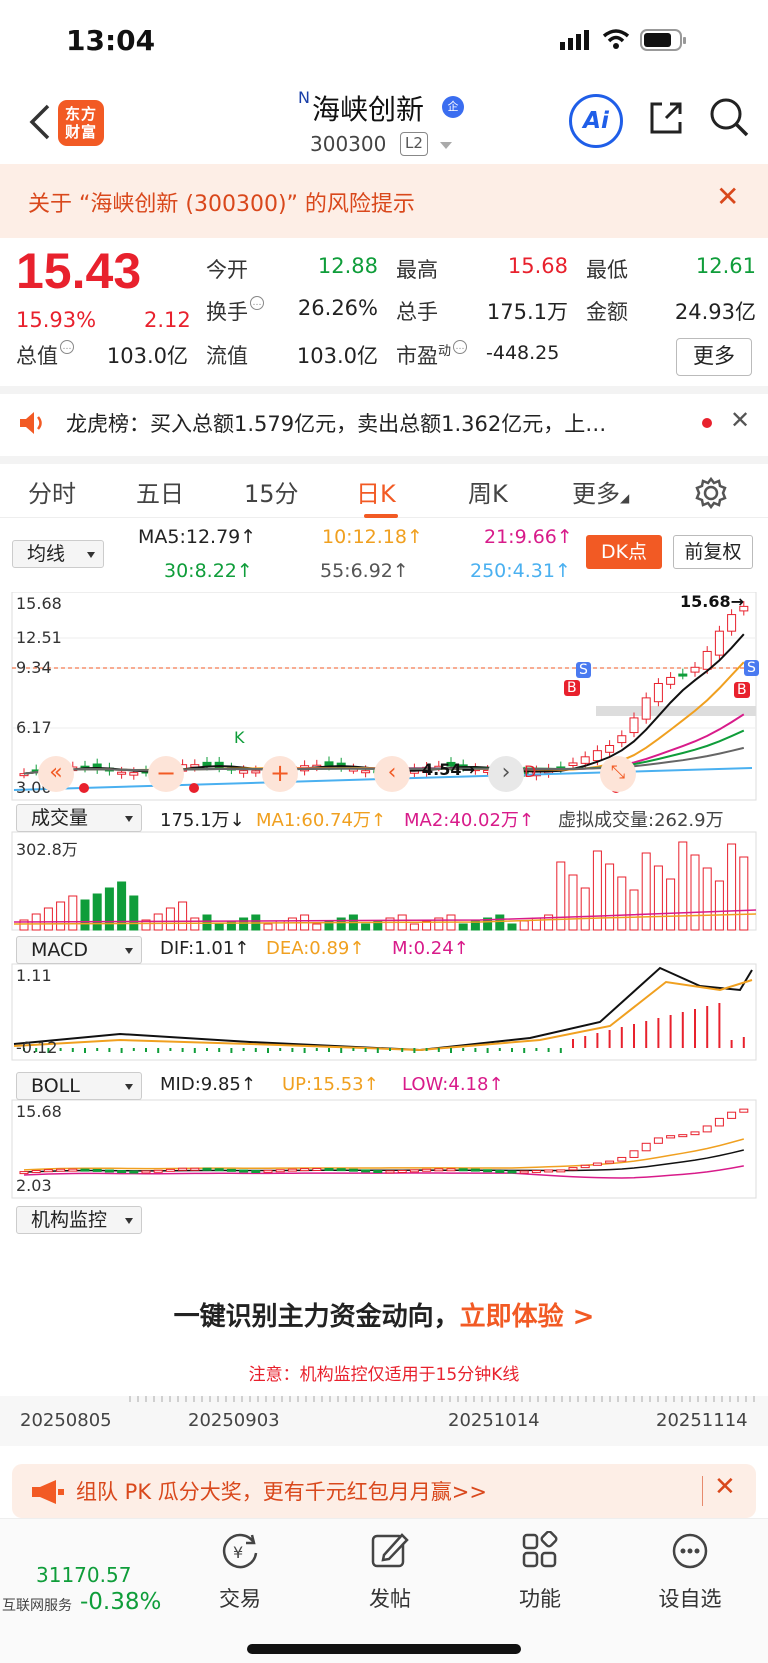 The width and height of the screenshot is (768, 1663). Describe the element at coordinates (596, 121) in the screenshot. I see `ai-button: Ai` at that location.